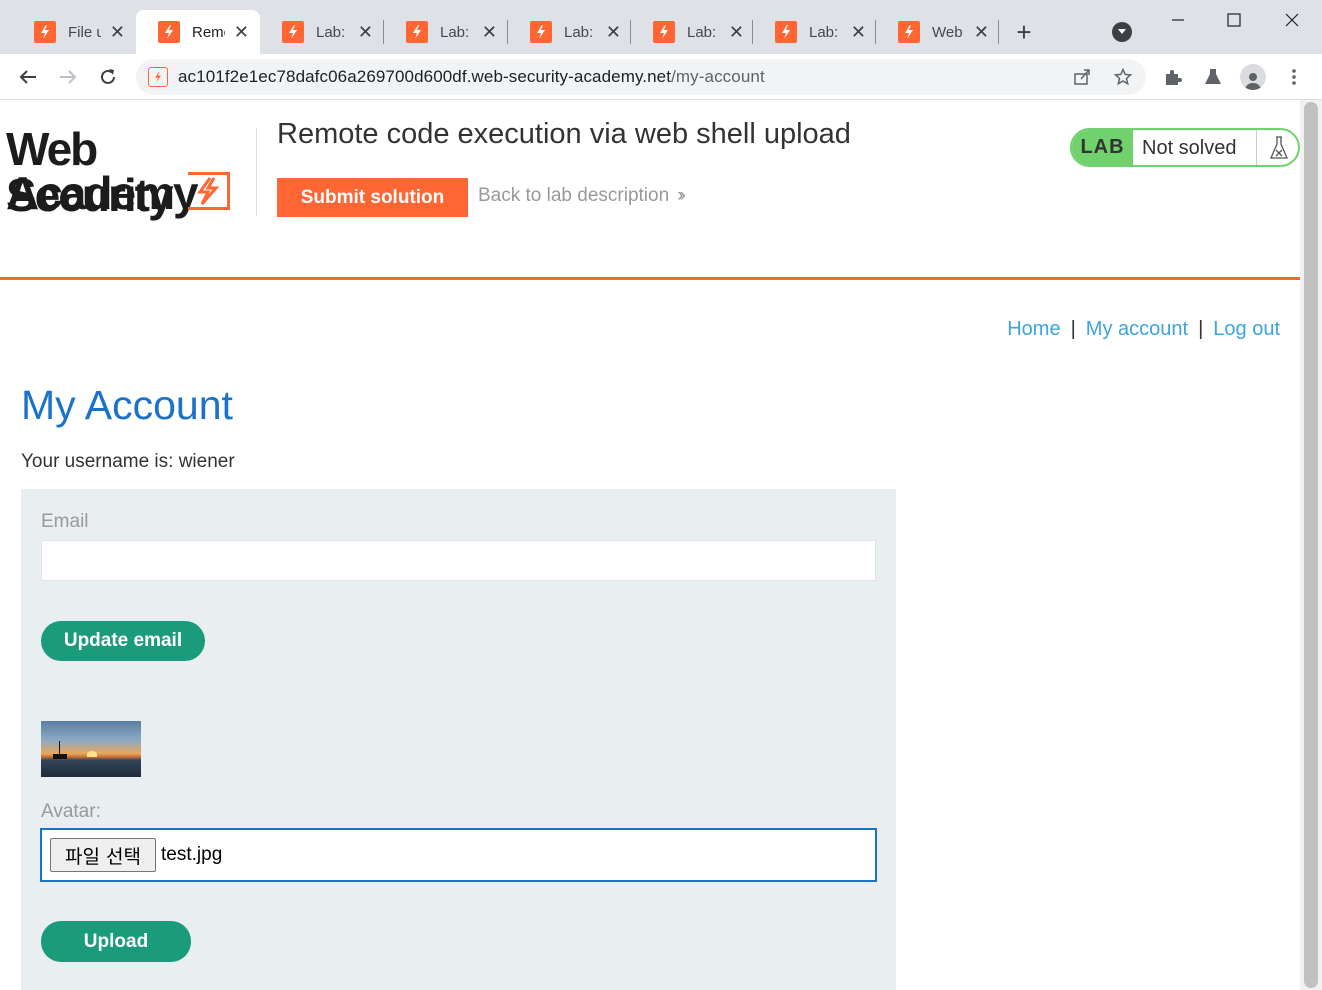 The height and width of the screenshot is (990, 1322). Describe the element at coordinates (91, 749) in the screenshot. I see `avatar-image` at that location.